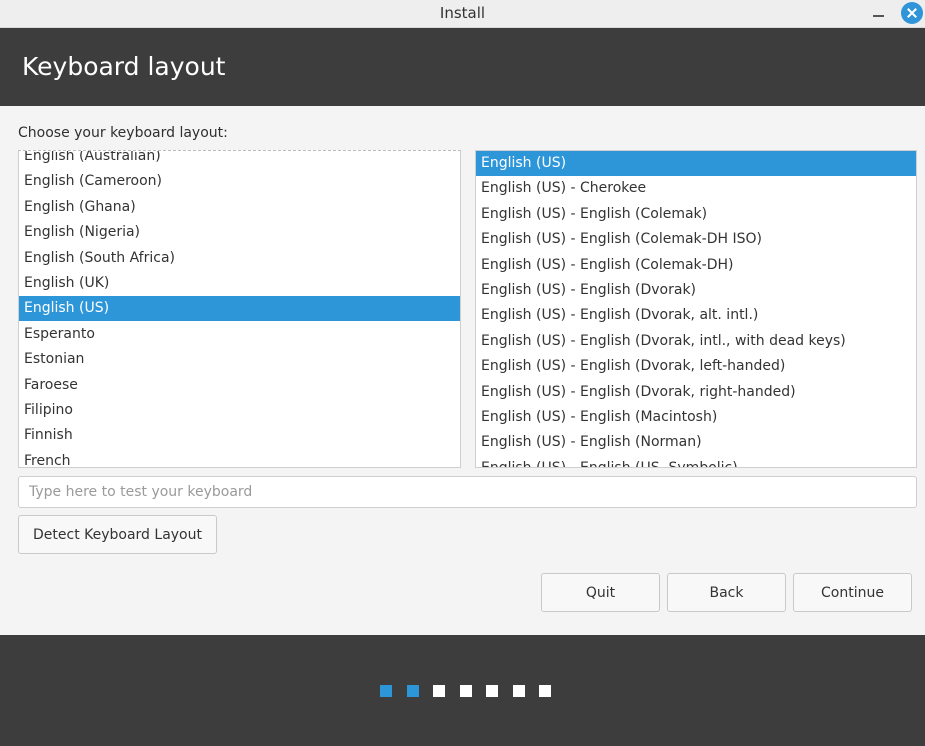 This screenshot has width=925, height=746. I want to click on list-item: Finnish, so click(239, 435).